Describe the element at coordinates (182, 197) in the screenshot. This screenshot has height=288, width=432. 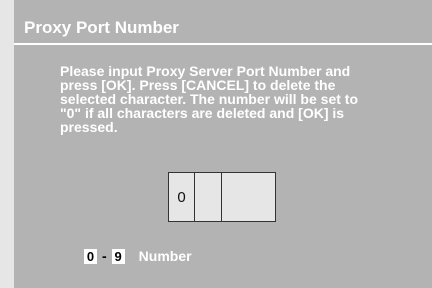
I see `port-digit-cell: 0` at that location.